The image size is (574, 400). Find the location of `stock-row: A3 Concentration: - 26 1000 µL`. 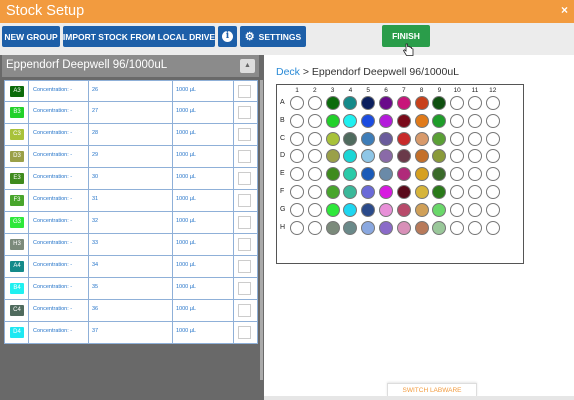

stock-row: A3 Concentration: - 26 1000 µL is located at coordinates (131, 91).